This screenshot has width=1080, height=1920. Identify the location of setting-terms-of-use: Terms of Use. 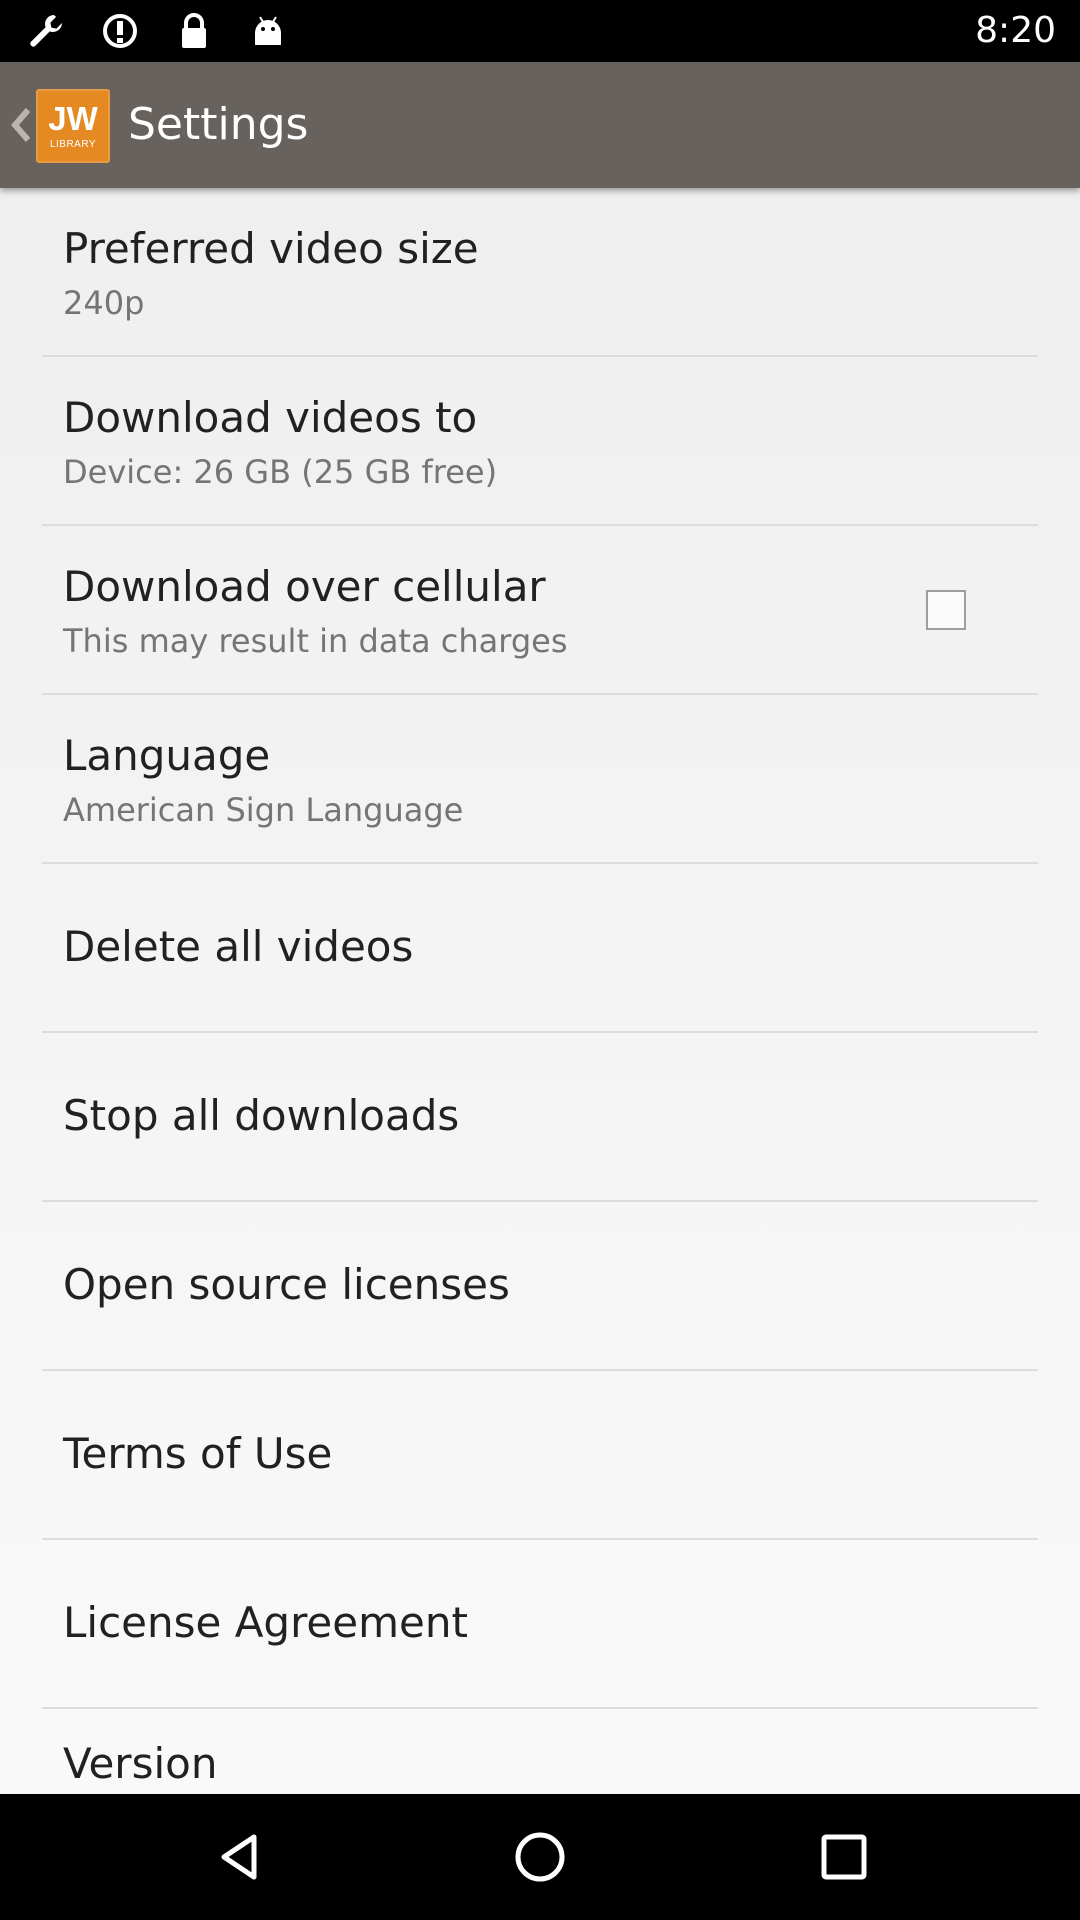
(540, 1455).